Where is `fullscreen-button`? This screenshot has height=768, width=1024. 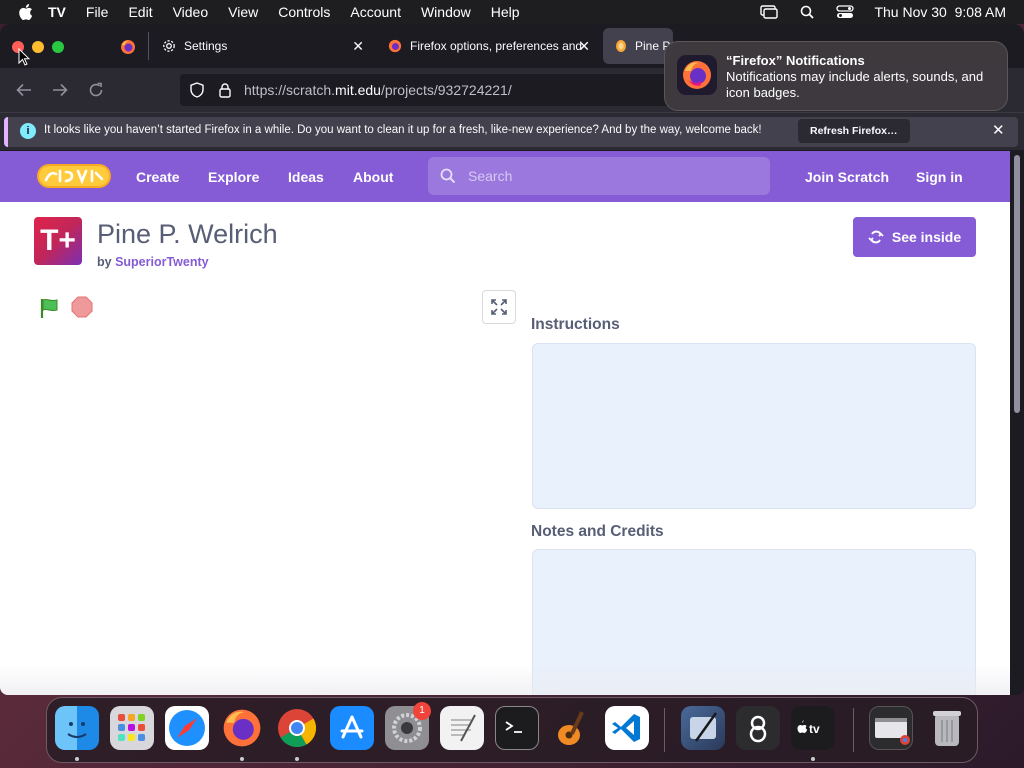
fullscreen-button is located at coordinates (499, 307).